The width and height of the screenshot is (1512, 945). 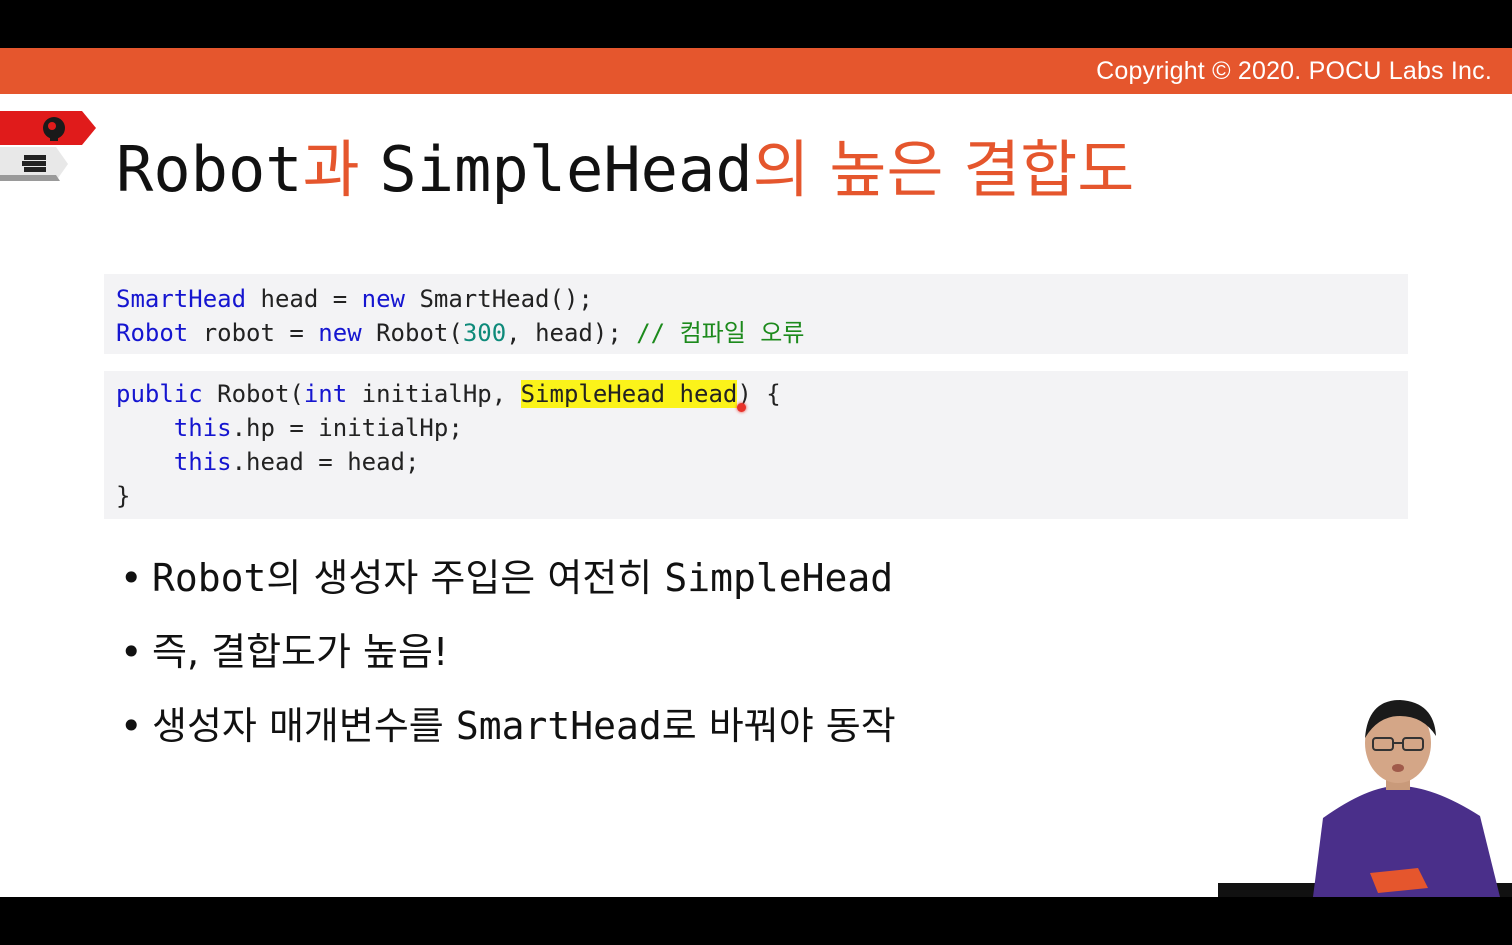 I want to click on code-line: SmartHead head = new SmartHead();, so click(x=354, y=299).